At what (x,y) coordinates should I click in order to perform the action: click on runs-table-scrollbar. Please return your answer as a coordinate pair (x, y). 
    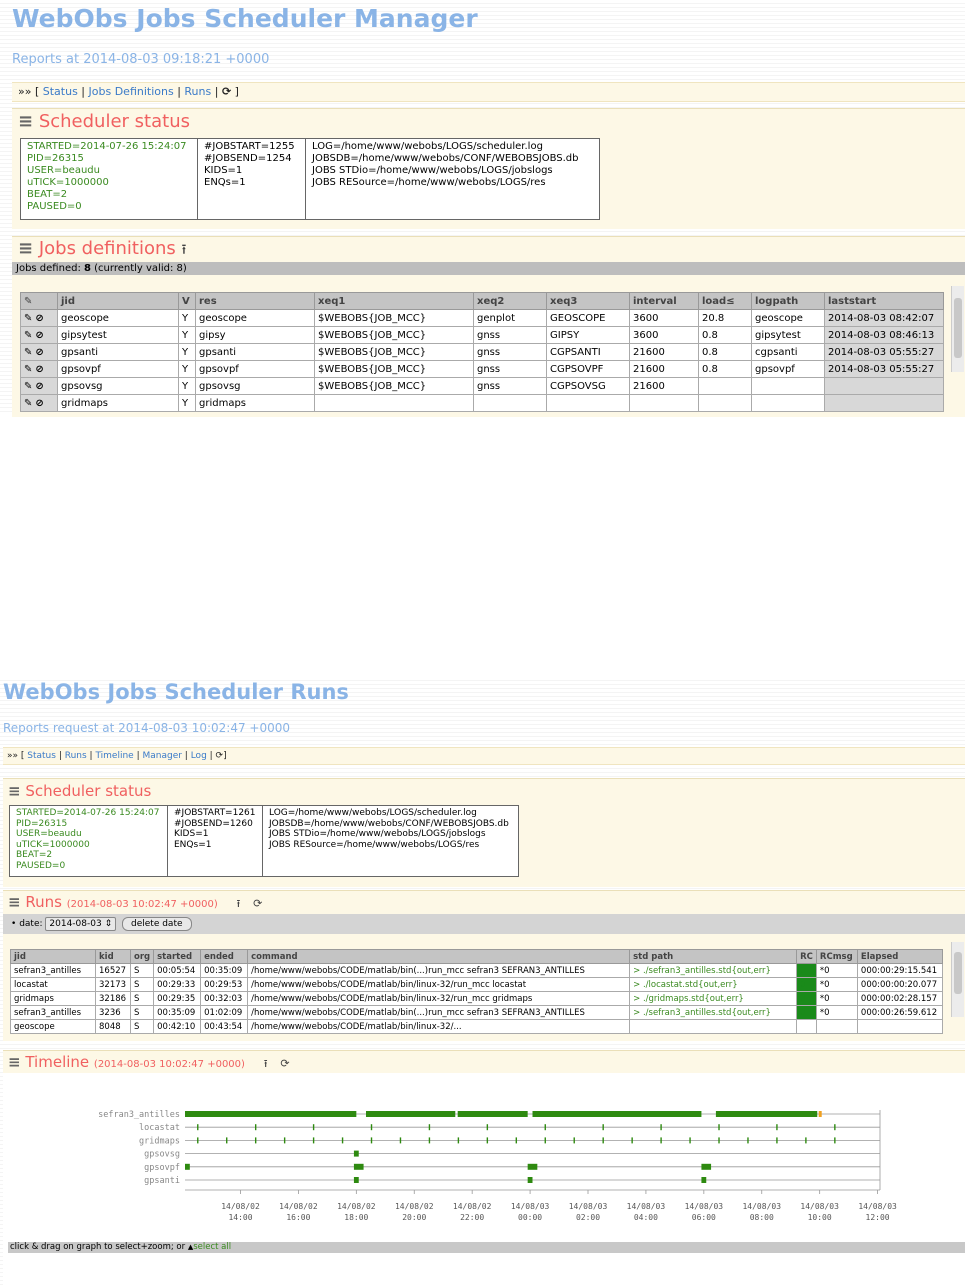
    Looking at the image, I should click on (957, 979).